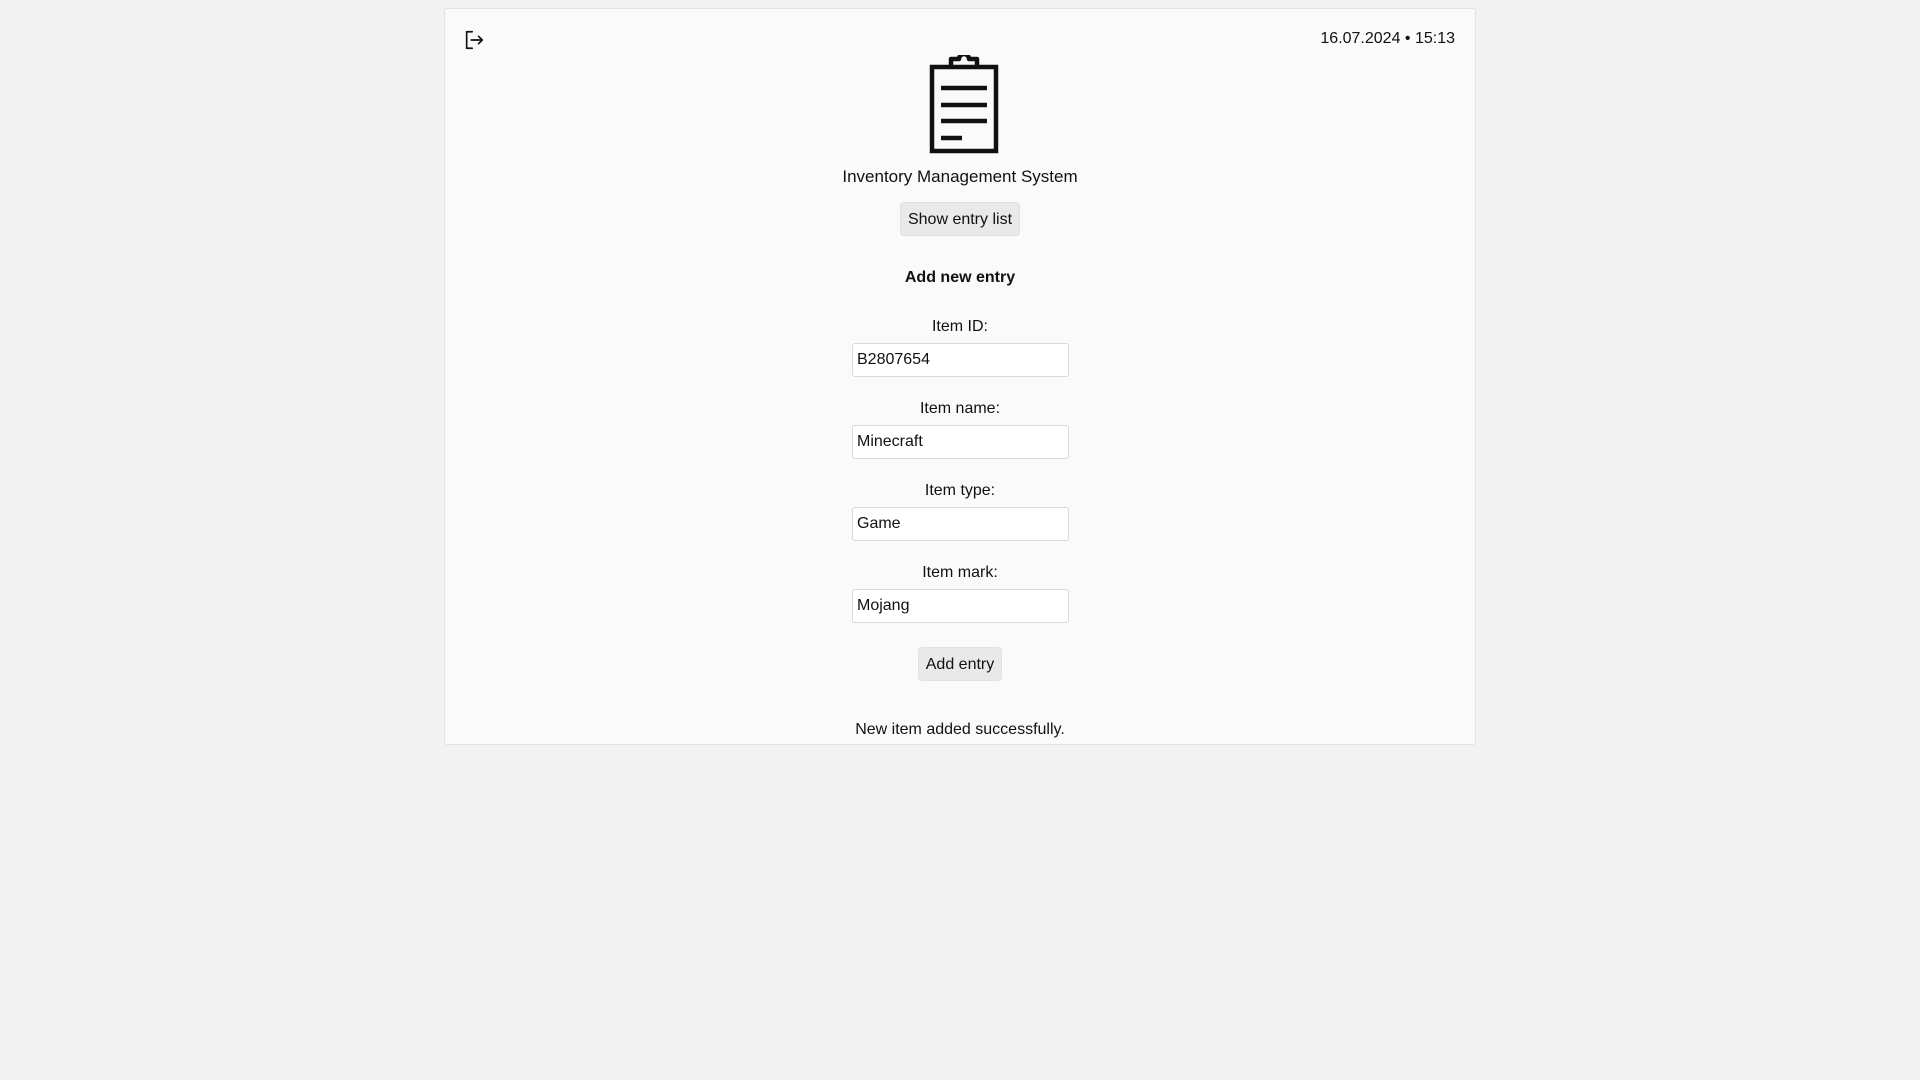 This screenshot has height=1080, width=1920. What do you see at coordinates (964, 104) in the screenshot?
I see `clipboard-icon` at bounding box center [964, 104].